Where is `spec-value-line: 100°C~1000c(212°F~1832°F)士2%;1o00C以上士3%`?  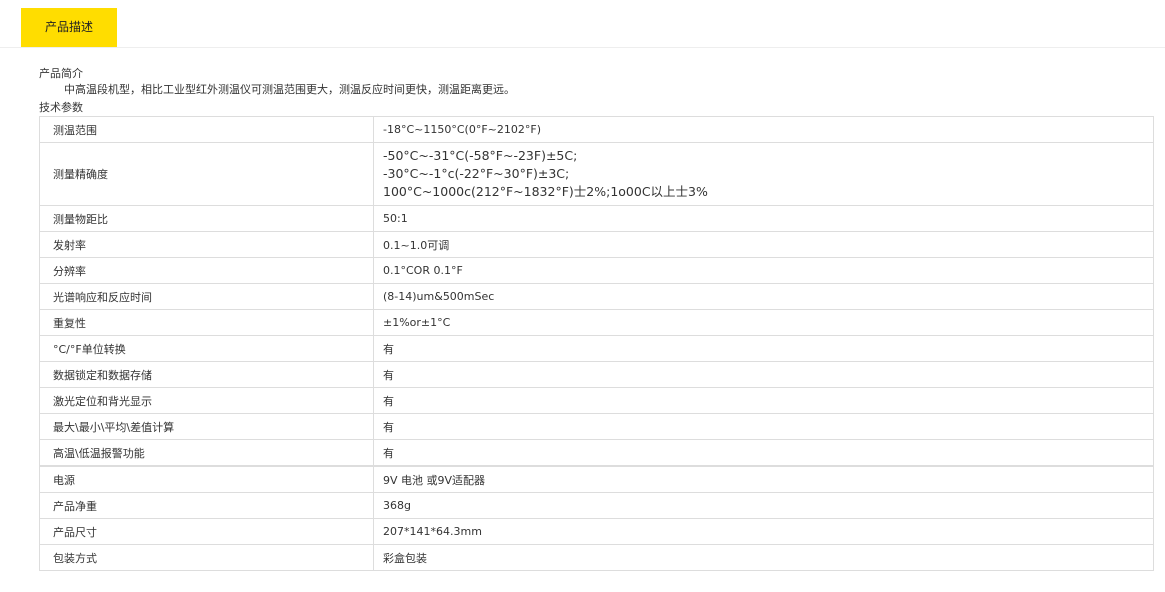
spec-value-line: 100°C~1000c(212°F~1832°F)士2%;1o00C以上士3% is located at coordinates (545, 191).